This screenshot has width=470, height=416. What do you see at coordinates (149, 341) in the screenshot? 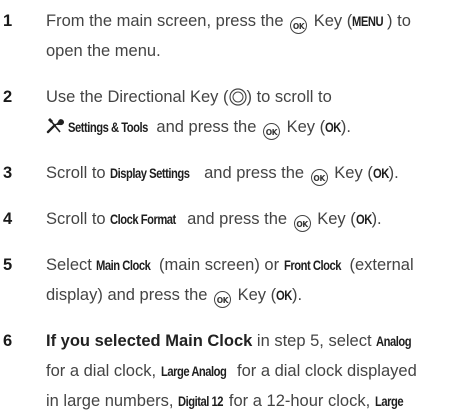
I see `if-main-clock-heading: If you selected Main Clock` at bounding box center [149, 341].